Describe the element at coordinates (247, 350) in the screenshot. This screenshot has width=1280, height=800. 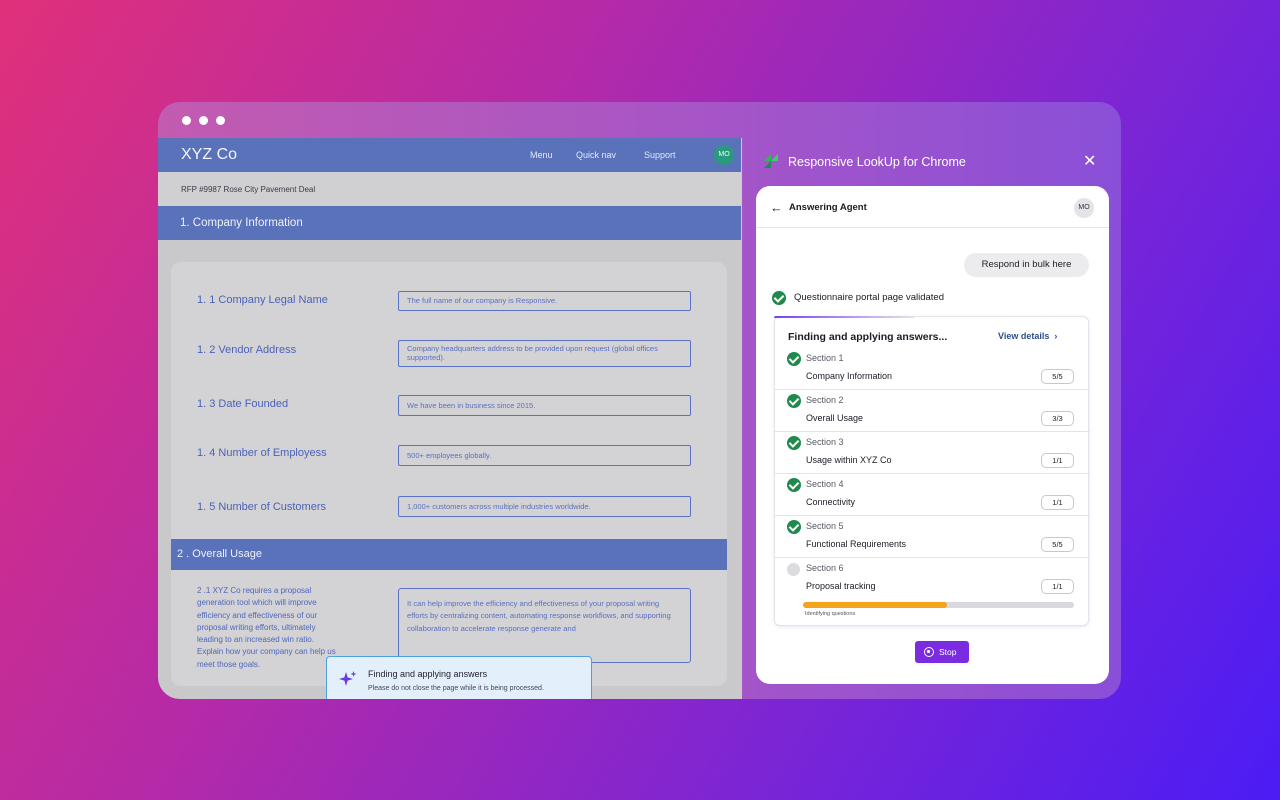
I see `field-label-vendor-address: 1. 2 Vendor Address` at that location.